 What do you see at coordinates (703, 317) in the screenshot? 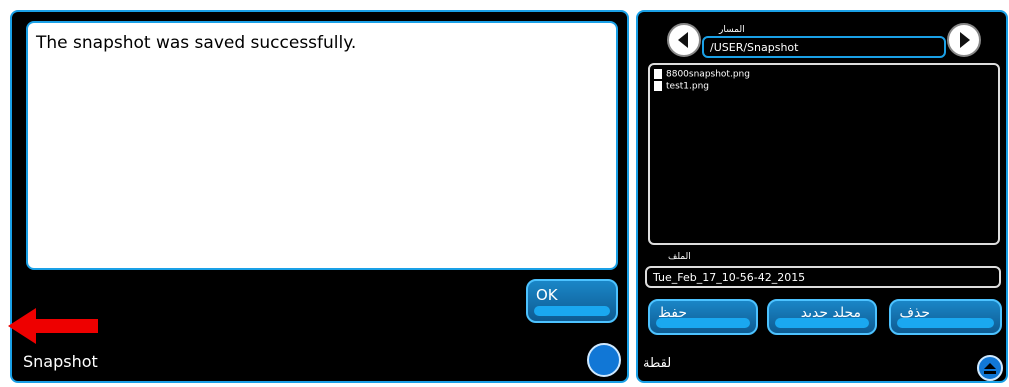
I see `save-button: حفظ` at bounding box center [703, 317].